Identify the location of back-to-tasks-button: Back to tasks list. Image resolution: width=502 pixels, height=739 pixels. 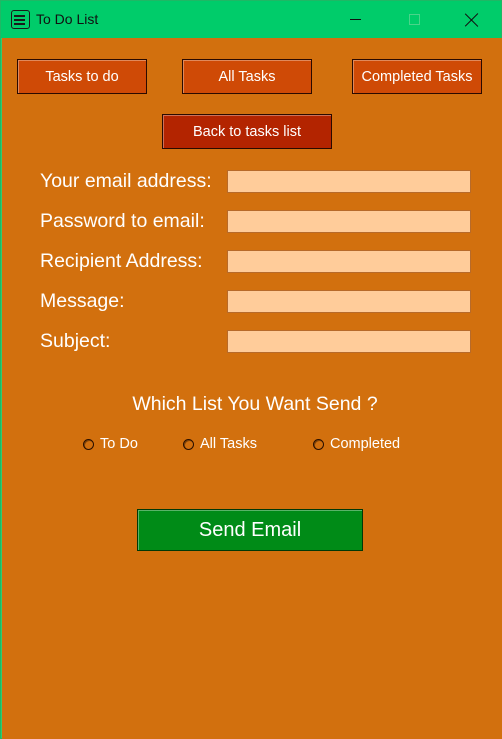
(247, 131).